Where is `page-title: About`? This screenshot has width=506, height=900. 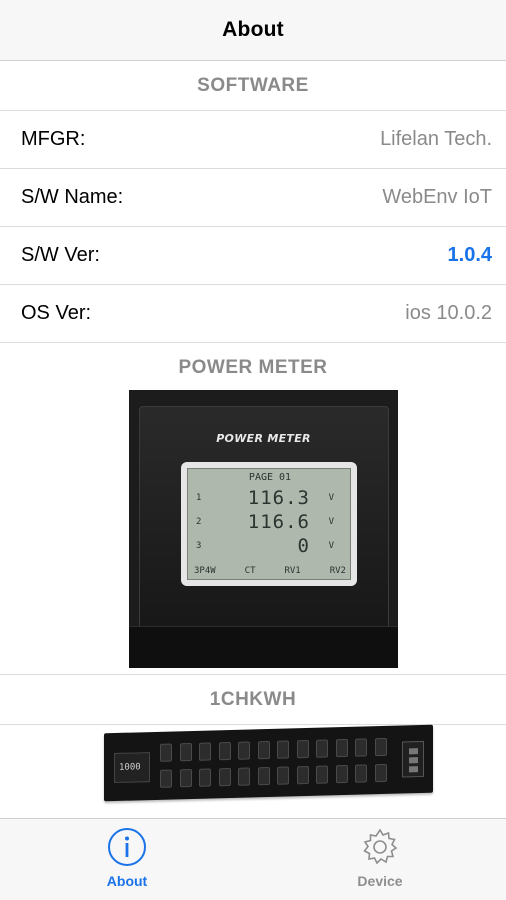
page-title: About is located at coordinates (253, 29).